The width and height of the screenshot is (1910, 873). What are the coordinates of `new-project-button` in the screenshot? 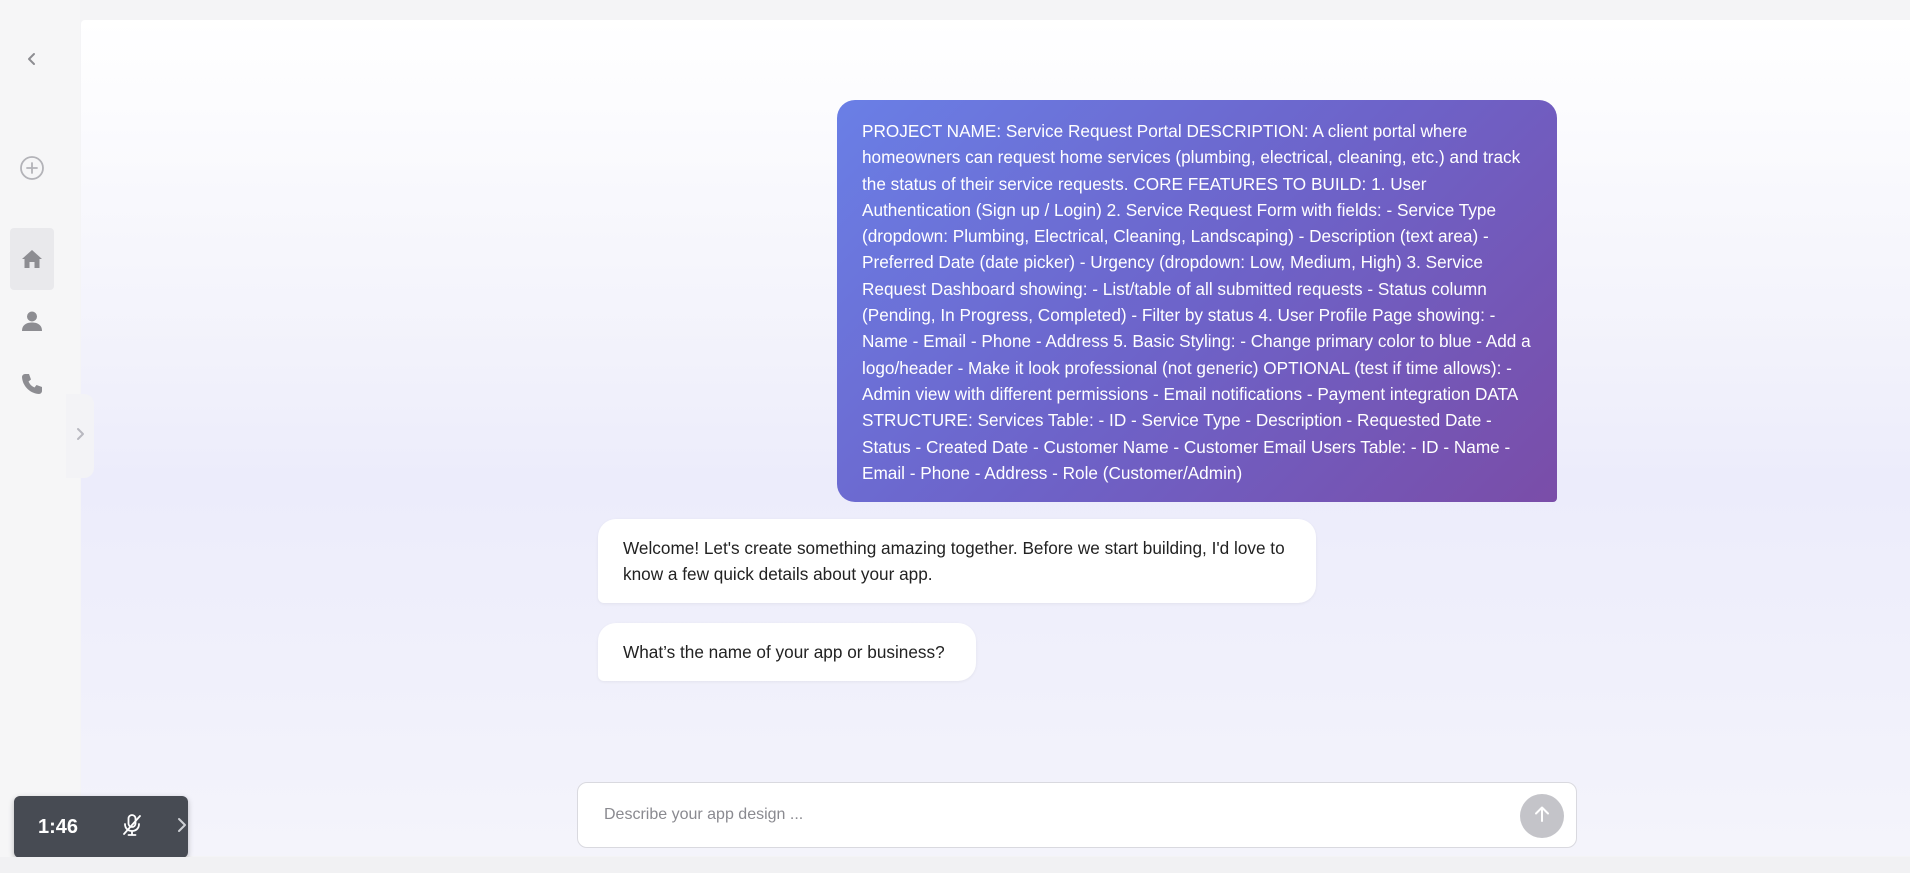 It's located at (32, 168).